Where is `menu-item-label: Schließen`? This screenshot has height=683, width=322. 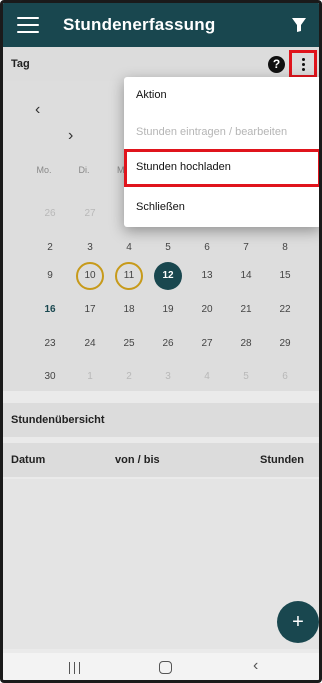
menu-item-label: Schließen is located at coordinates (160, 207).